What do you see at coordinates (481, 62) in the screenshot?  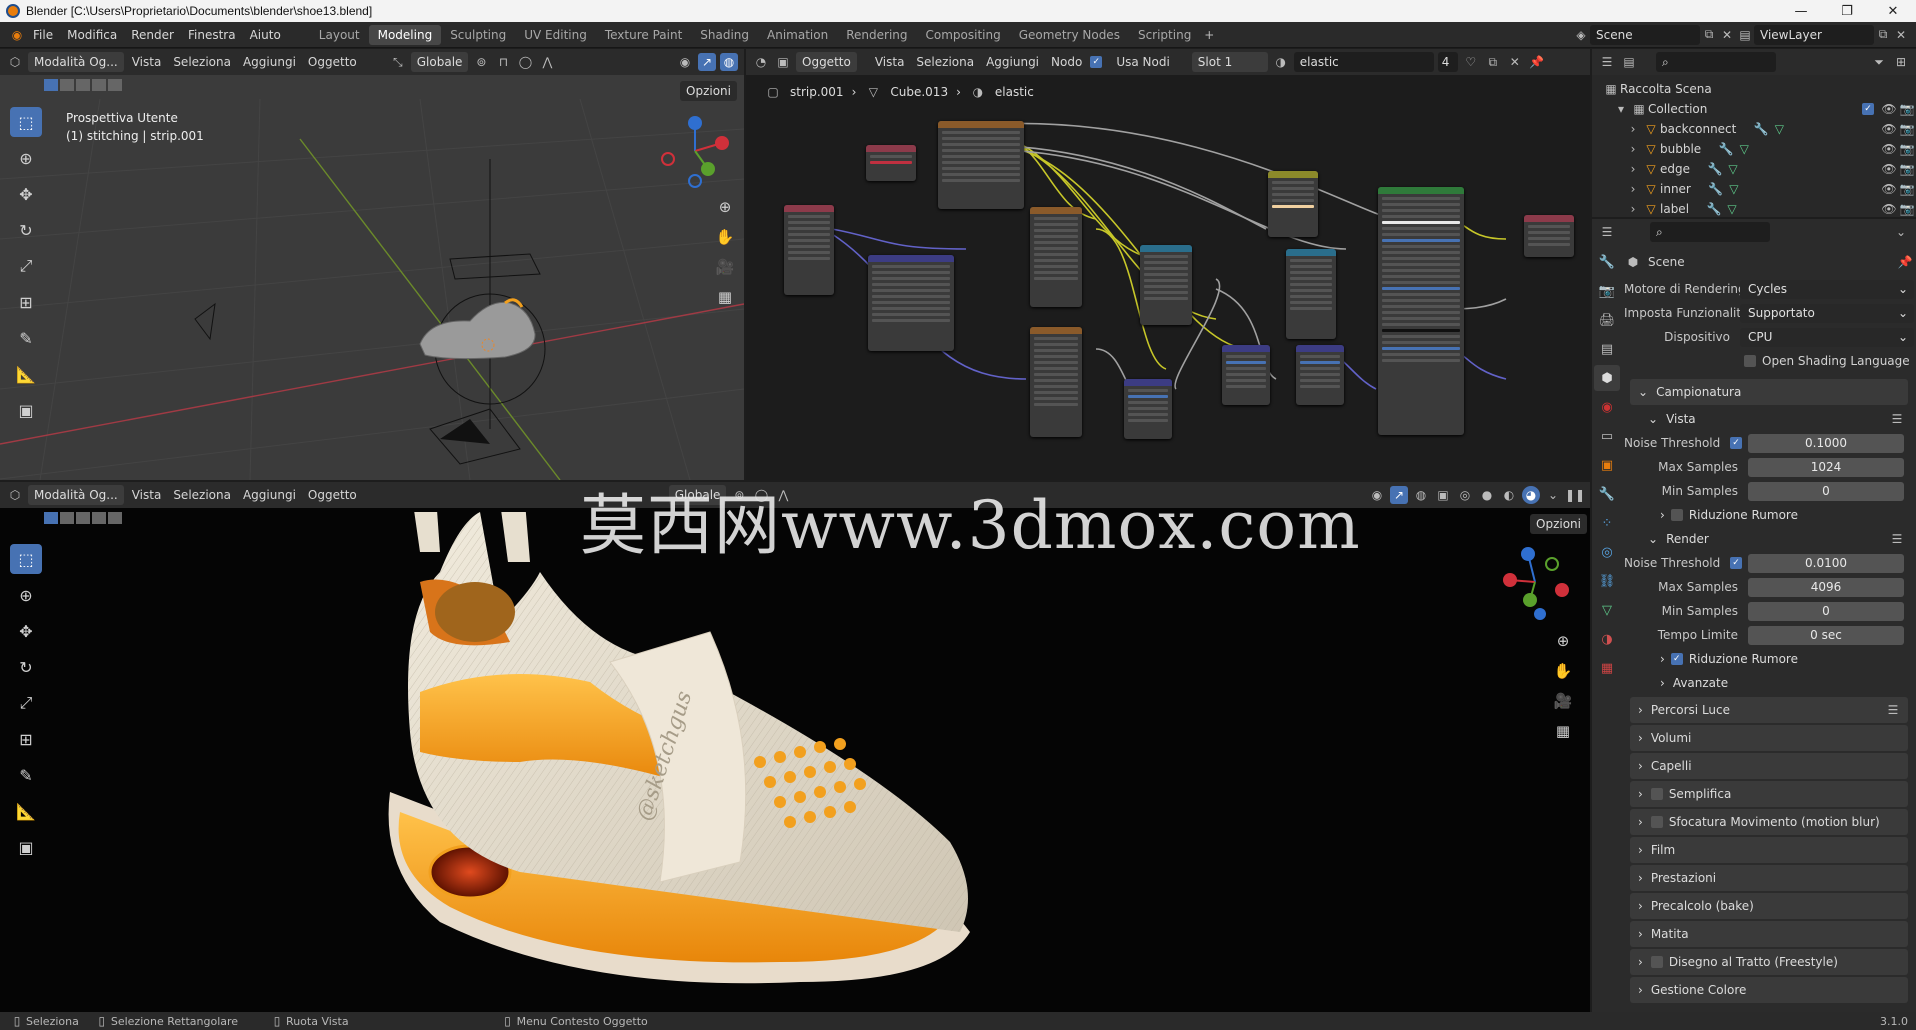 I see `pivot-icon: ⊚` at bounding box center [481, 62].